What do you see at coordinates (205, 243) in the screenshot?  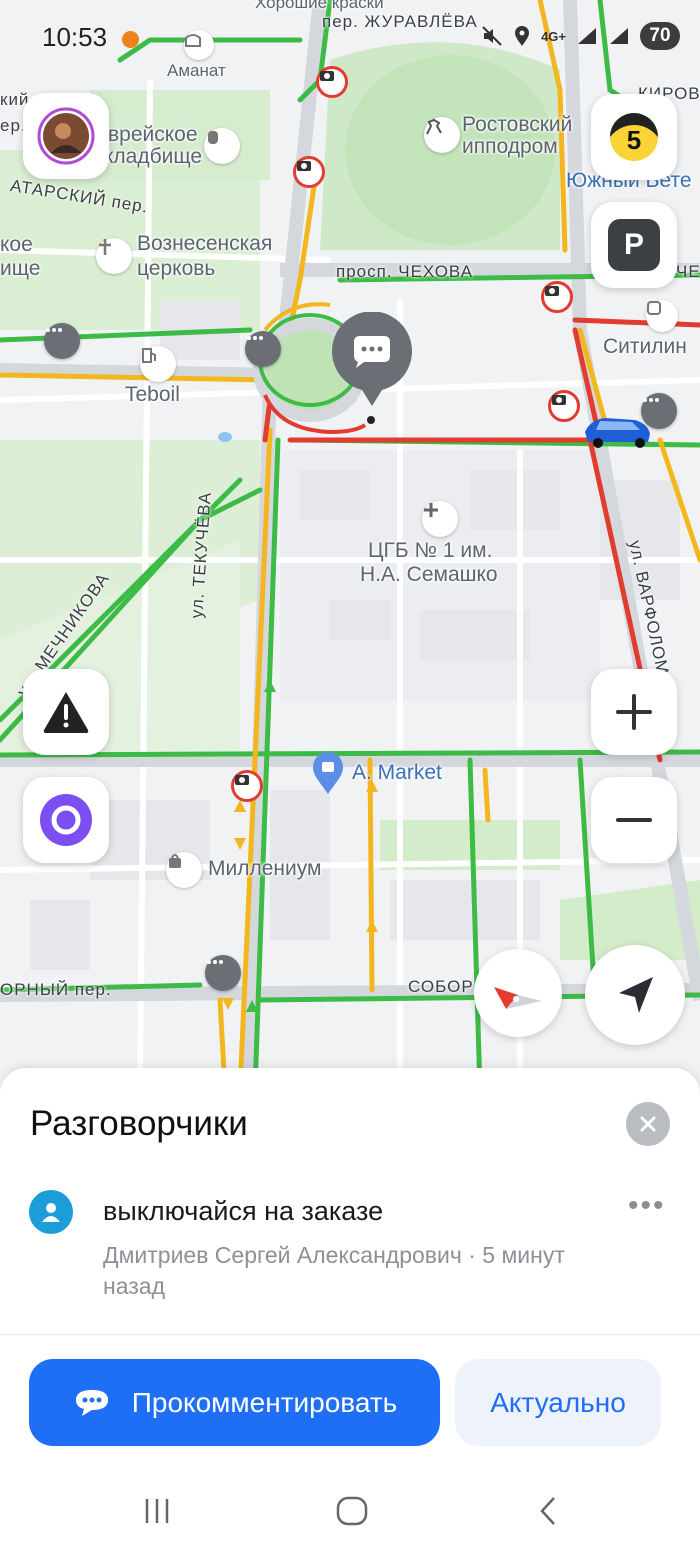 I see `place-church-1: Вознесенская` at bounding box center [205, 243].